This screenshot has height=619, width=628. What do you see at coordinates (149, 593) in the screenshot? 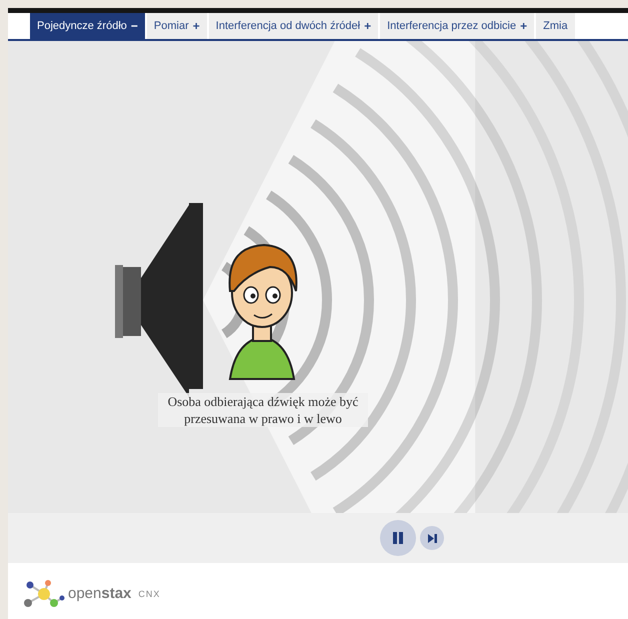
I see `logo-suffix: CNX` at bounding box center [149, 593].